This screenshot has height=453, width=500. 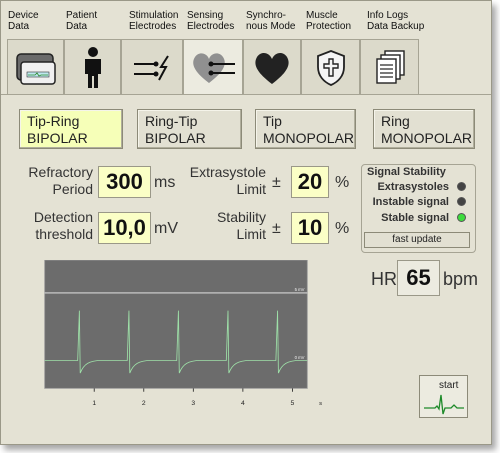 I want to click on stable-signal-led-indicator, so click(x=461, y=217).